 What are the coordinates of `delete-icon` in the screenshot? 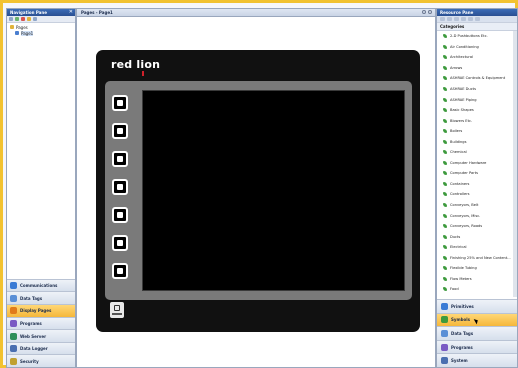 It's located at (23, 19).